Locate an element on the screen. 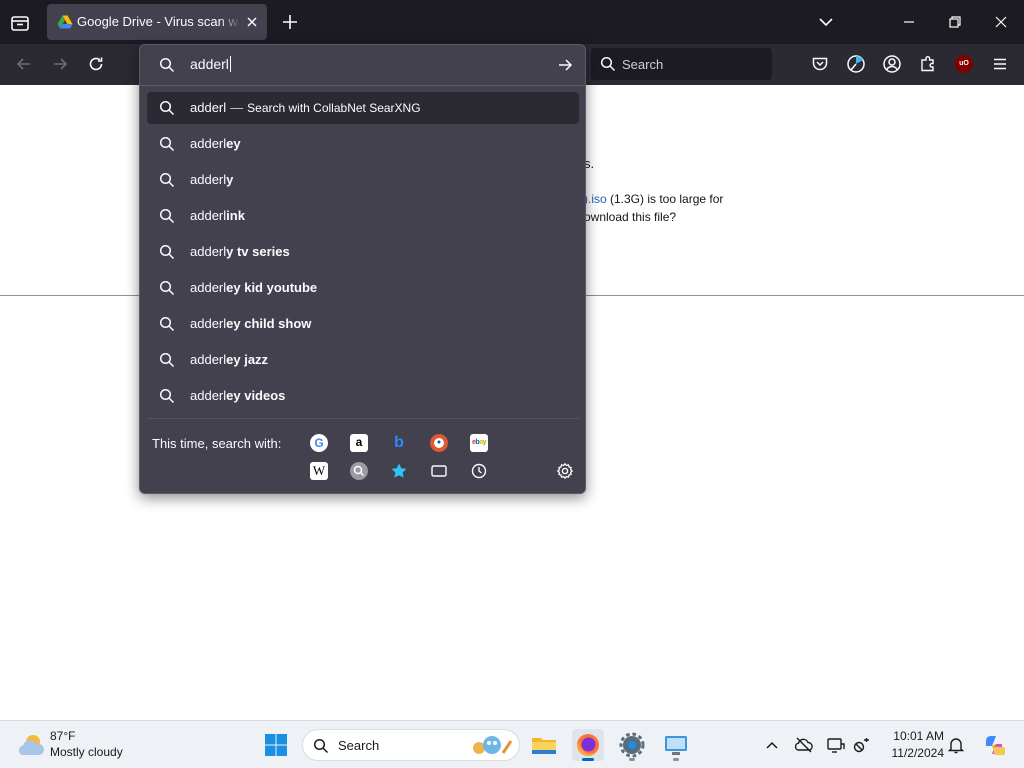 This screenshot has height=768, width=1024. search-bar: Search is located at coordinates (681, 64).